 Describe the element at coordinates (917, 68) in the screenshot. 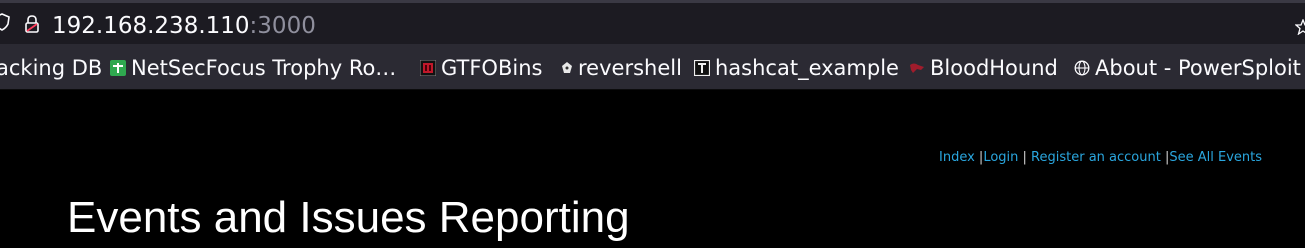

I see `bloodhound-favicon` at that location.